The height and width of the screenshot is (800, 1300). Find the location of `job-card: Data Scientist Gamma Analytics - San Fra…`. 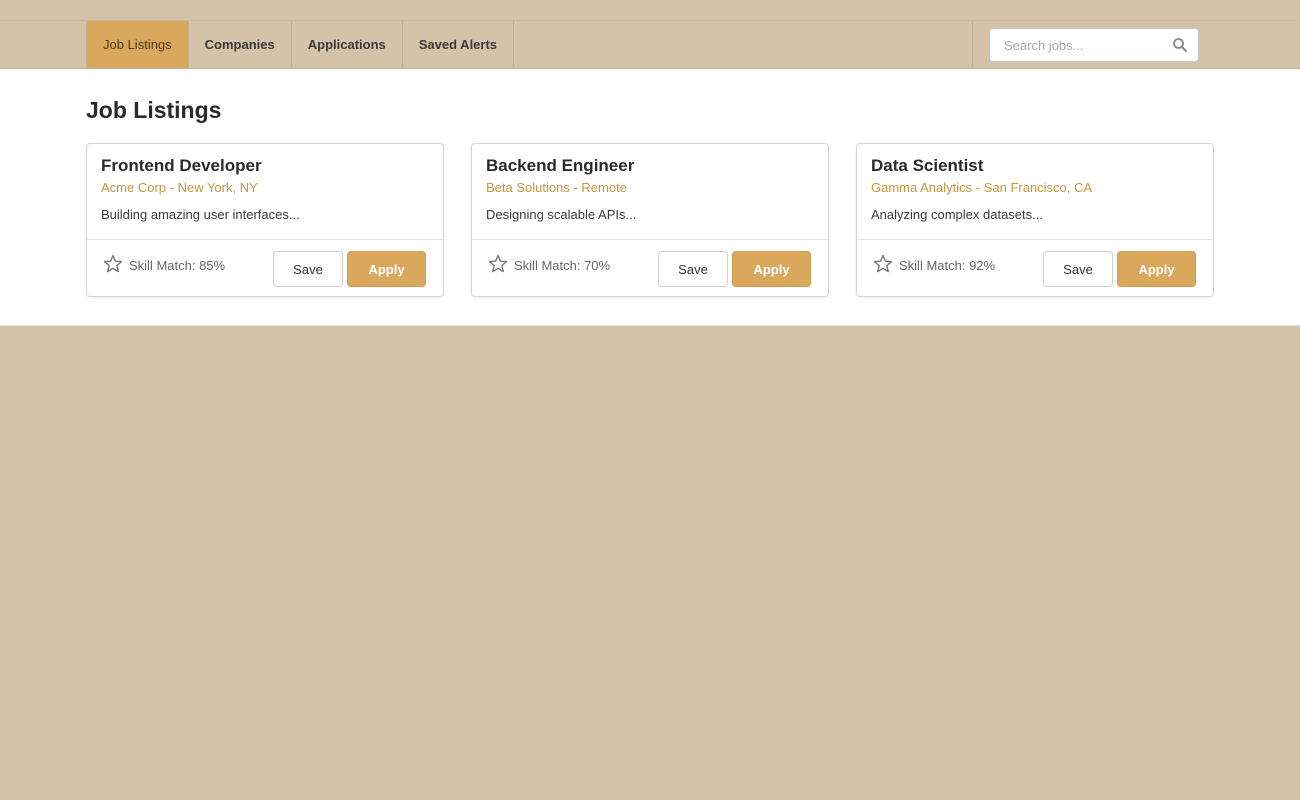

job-card: Data Scientist Gamma Analytics - San Fra… is located at coordinates (1035, 220).